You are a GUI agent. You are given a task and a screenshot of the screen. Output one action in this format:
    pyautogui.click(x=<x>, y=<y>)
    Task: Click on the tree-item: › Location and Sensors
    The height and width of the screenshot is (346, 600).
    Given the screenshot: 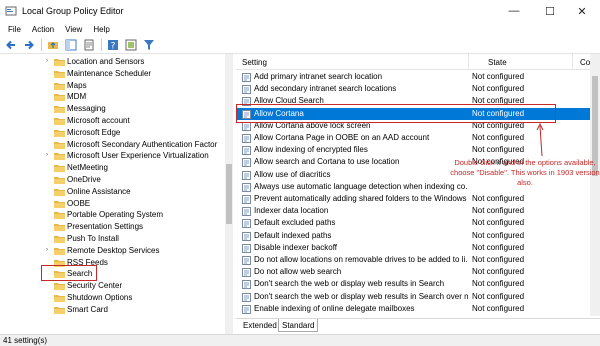 What is the action you would take?
    pyautogui.click(x=112, y=62)
    